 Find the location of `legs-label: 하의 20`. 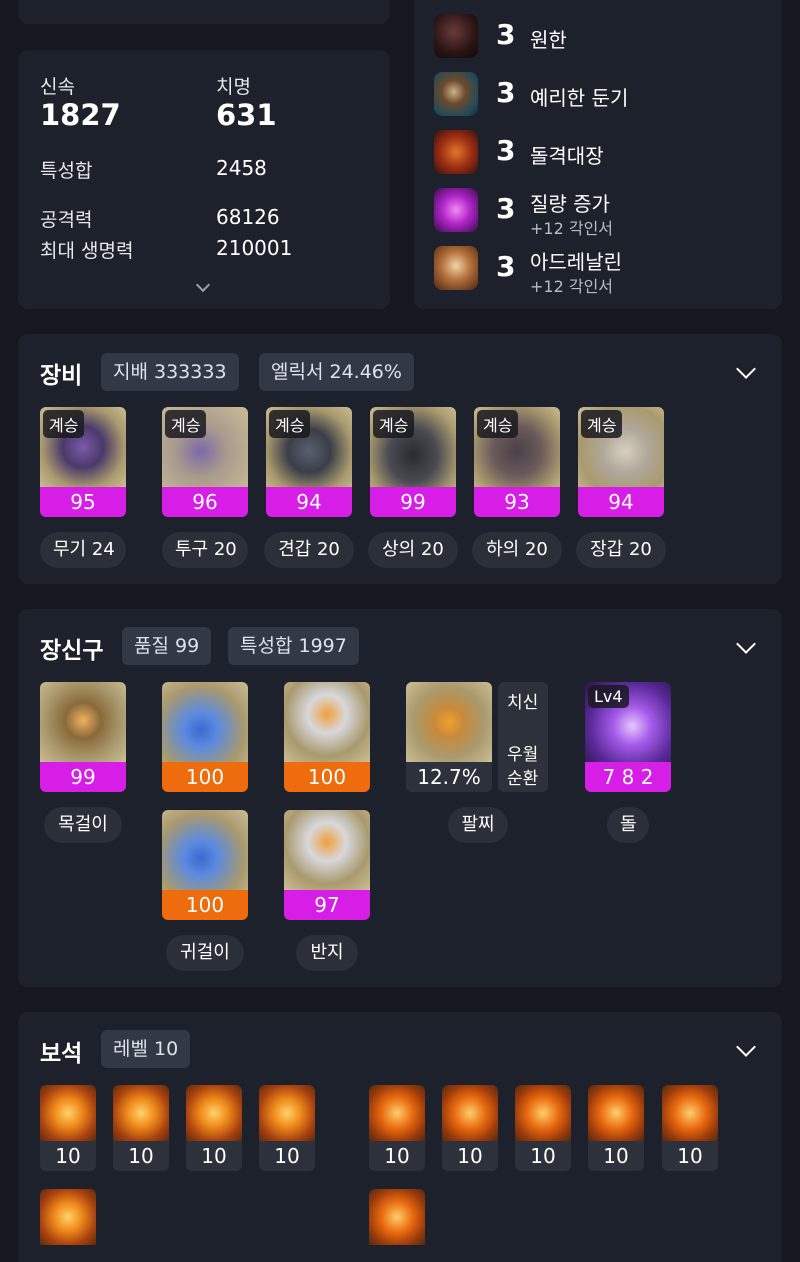

legs-label: 하의 20 is located at coordinates (517, 550).